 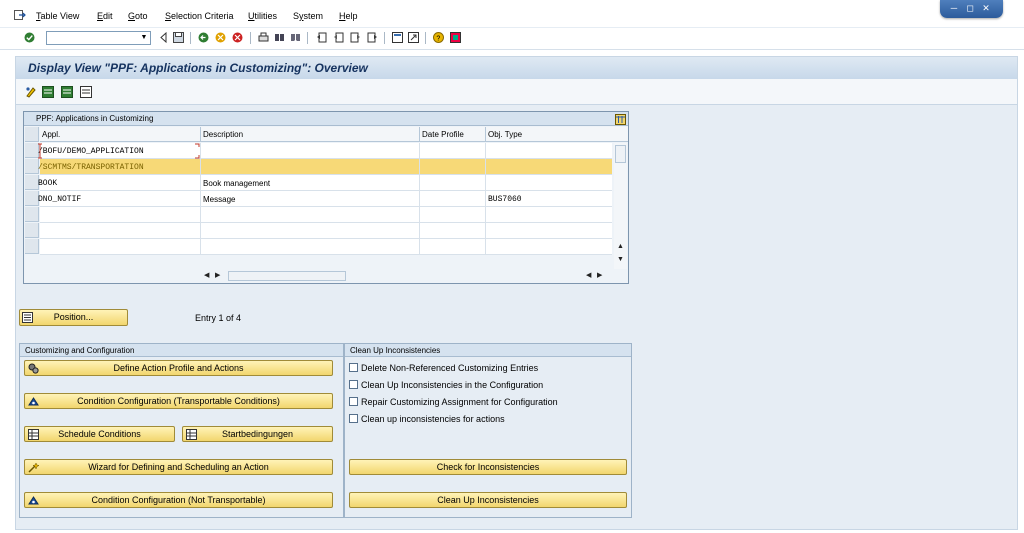 What do you see at coordinates (372, 37) in the screenshot?
I see `last-page-icon` at bounding box center [372, 37].